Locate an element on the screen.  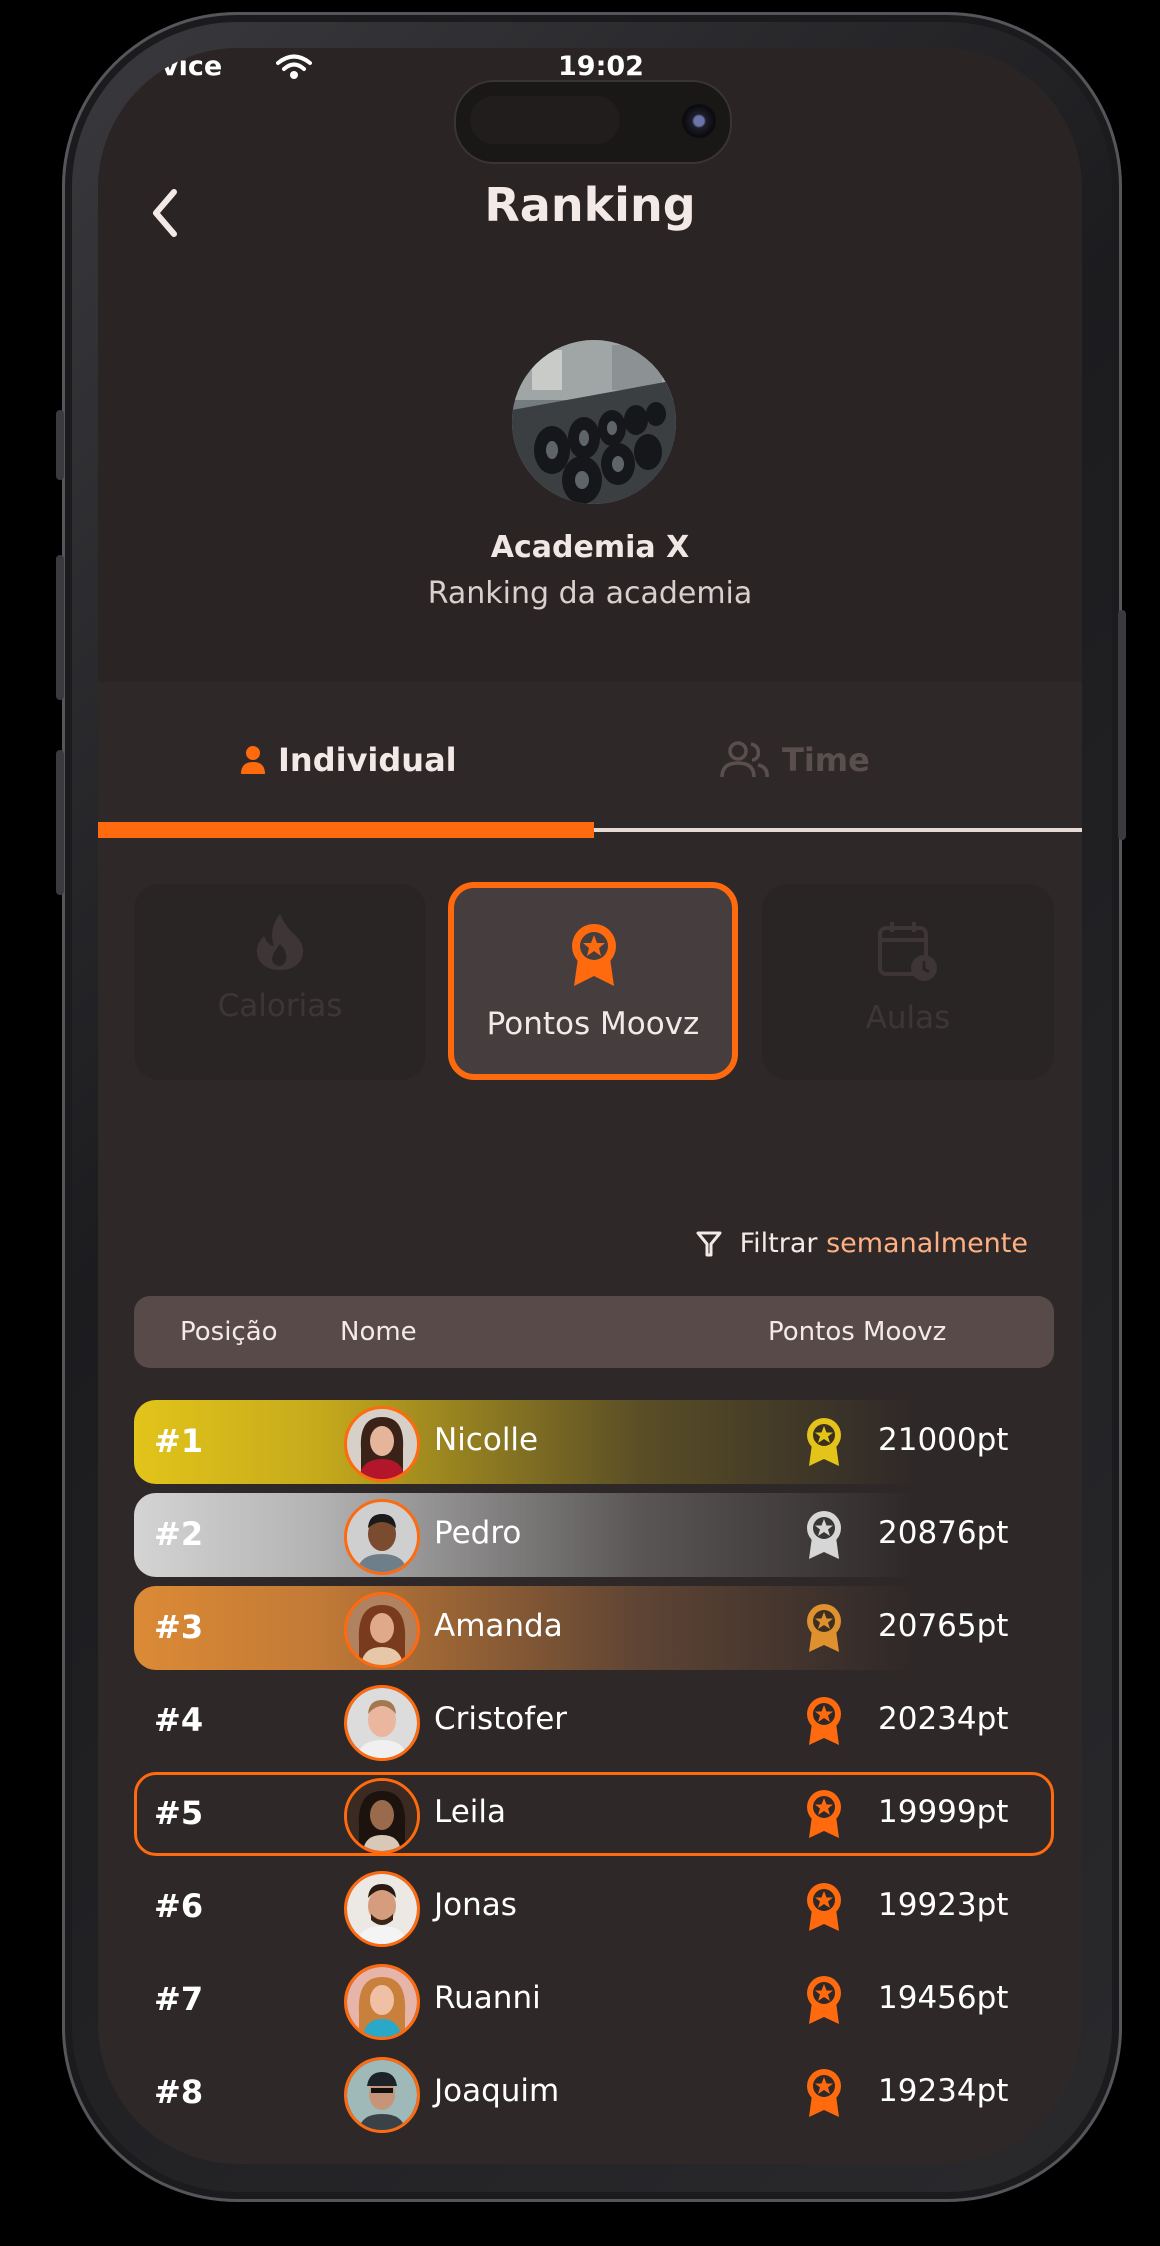
volume-down-button is located at coordinates (60, 822).